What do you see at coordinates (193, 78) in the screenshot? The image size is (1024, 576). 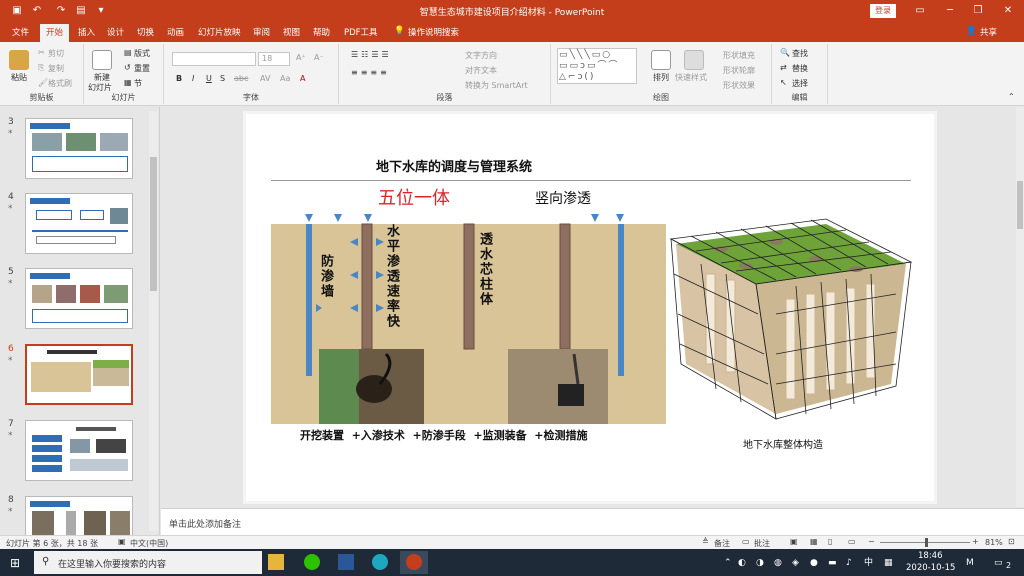 I see `italic-button: I` at bounding box center [193, 78].